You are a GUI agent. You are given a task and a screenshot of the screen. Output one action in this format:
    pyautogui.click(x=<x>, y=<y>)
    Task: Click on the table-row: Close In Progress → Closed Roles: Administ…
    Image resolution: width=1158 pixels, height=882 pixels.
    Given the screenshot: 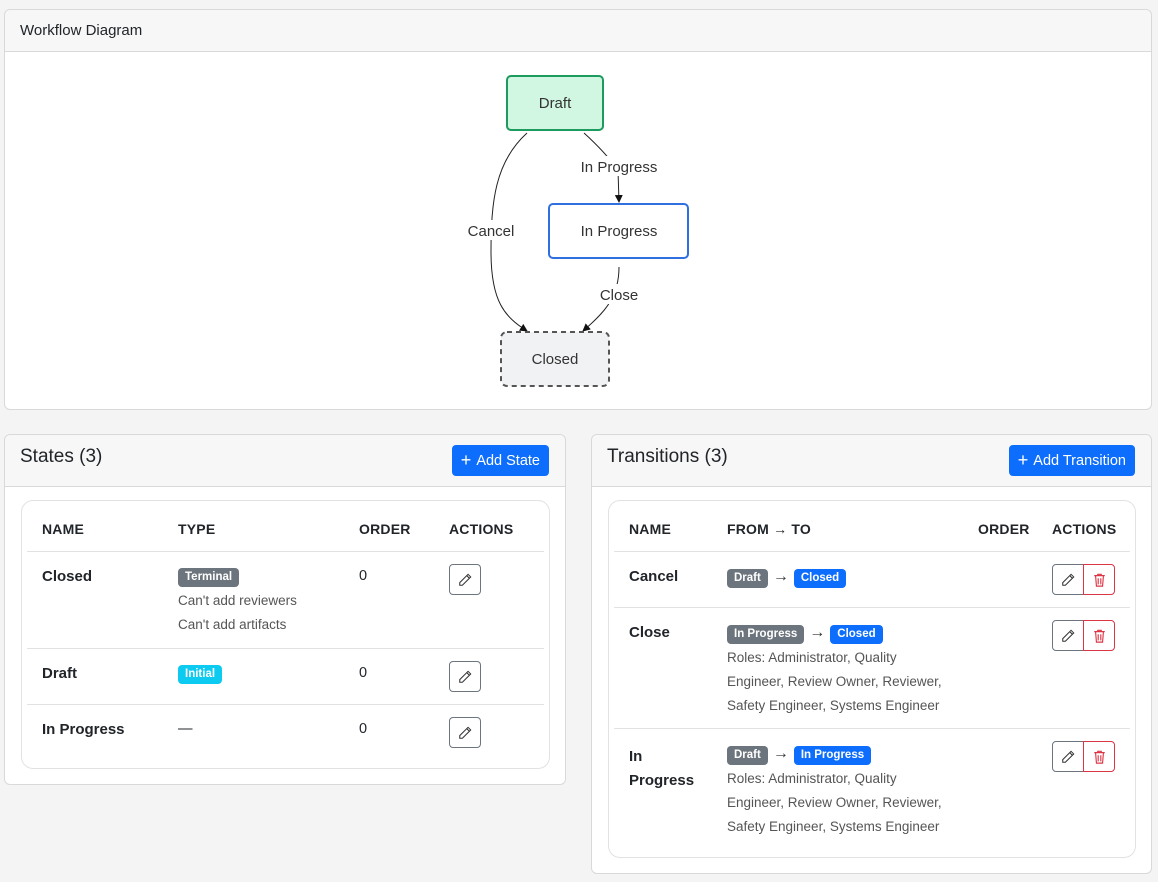 What is the action you would take?
    pyautogui.click(x=872, y=668)
    